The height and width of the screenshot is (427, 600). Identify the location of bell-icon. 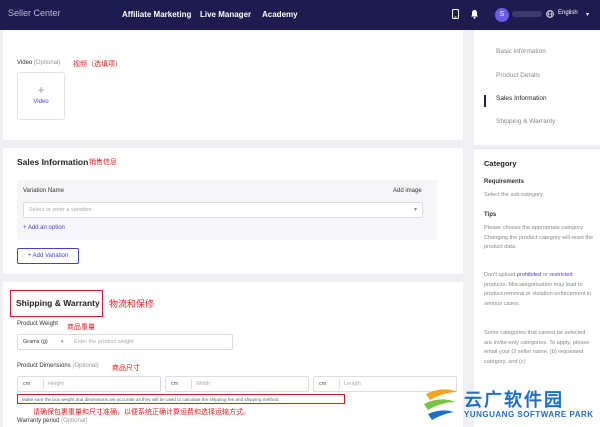
(474, 15).